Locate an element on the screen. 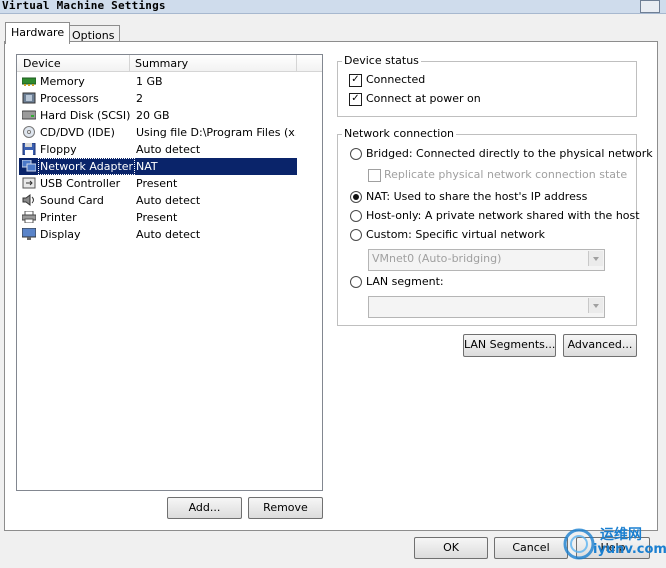  remove-device-button: Remove is located at coordinates (285, 508).